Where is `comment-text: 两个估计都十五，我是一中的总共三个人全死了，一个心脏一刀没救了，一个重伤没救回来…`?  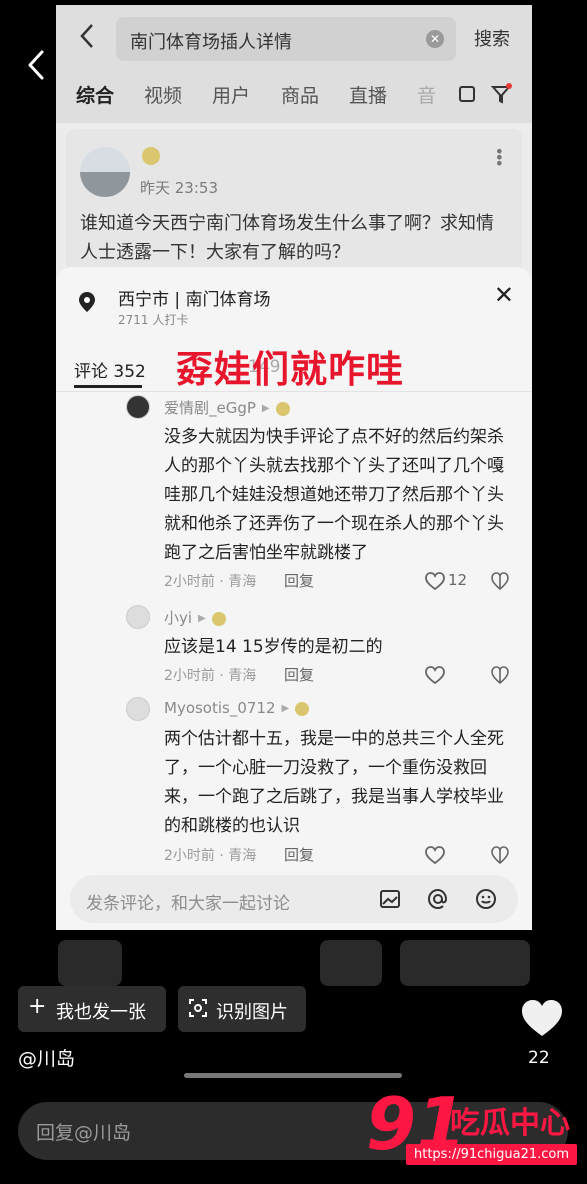
comment-text: 两个估计都十五，我是一中的总共三个人全死了，一个心脏一刀没救了，一个重伤没救回来… is located at coordinates (334, 782).